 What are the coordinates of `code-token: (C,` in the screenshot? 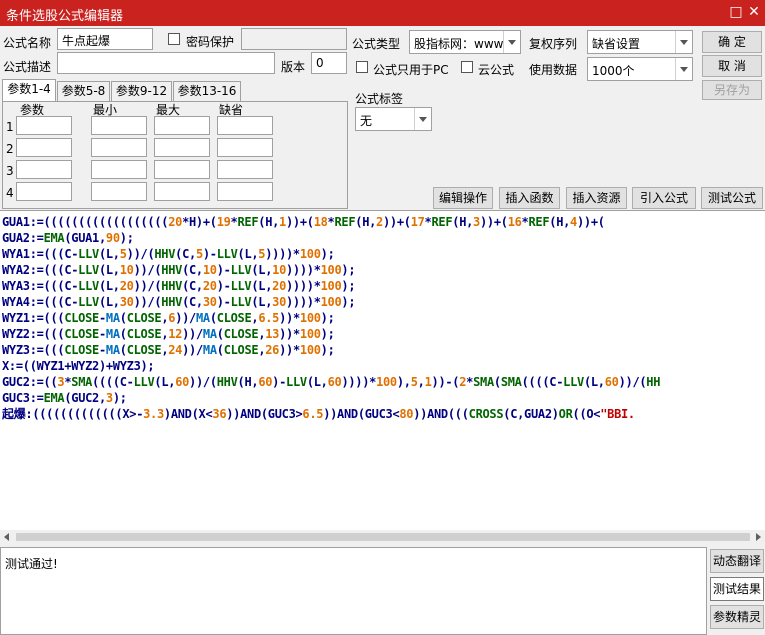 It's located at (185, 254).